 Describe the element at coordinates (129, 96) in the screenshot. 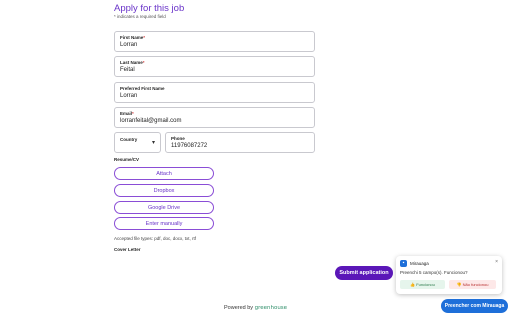

I see `preferred-name-value: Lorran` at that location.